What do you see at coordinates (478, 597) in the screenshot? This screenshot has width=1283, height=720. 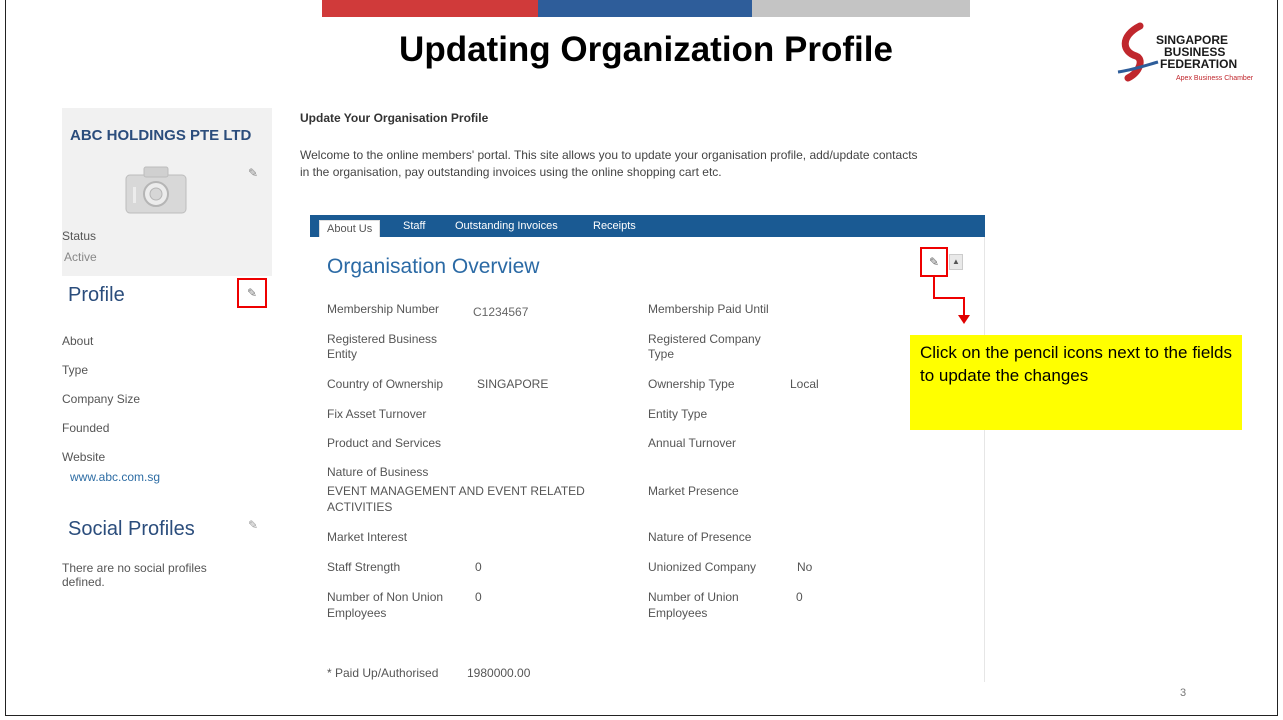 I see `non-union-value: 0` at bounding box center [478, 597].